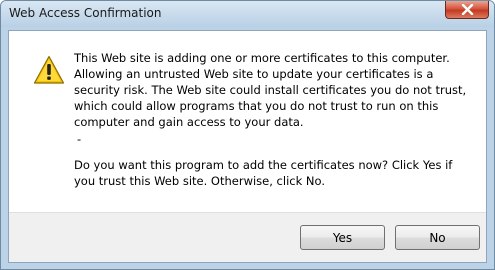 The image size is (495, 270). What do you see at coordinates (342, 237) in the screenshot?
I see `yes-button: Yes` at bounding box center [342, 237].